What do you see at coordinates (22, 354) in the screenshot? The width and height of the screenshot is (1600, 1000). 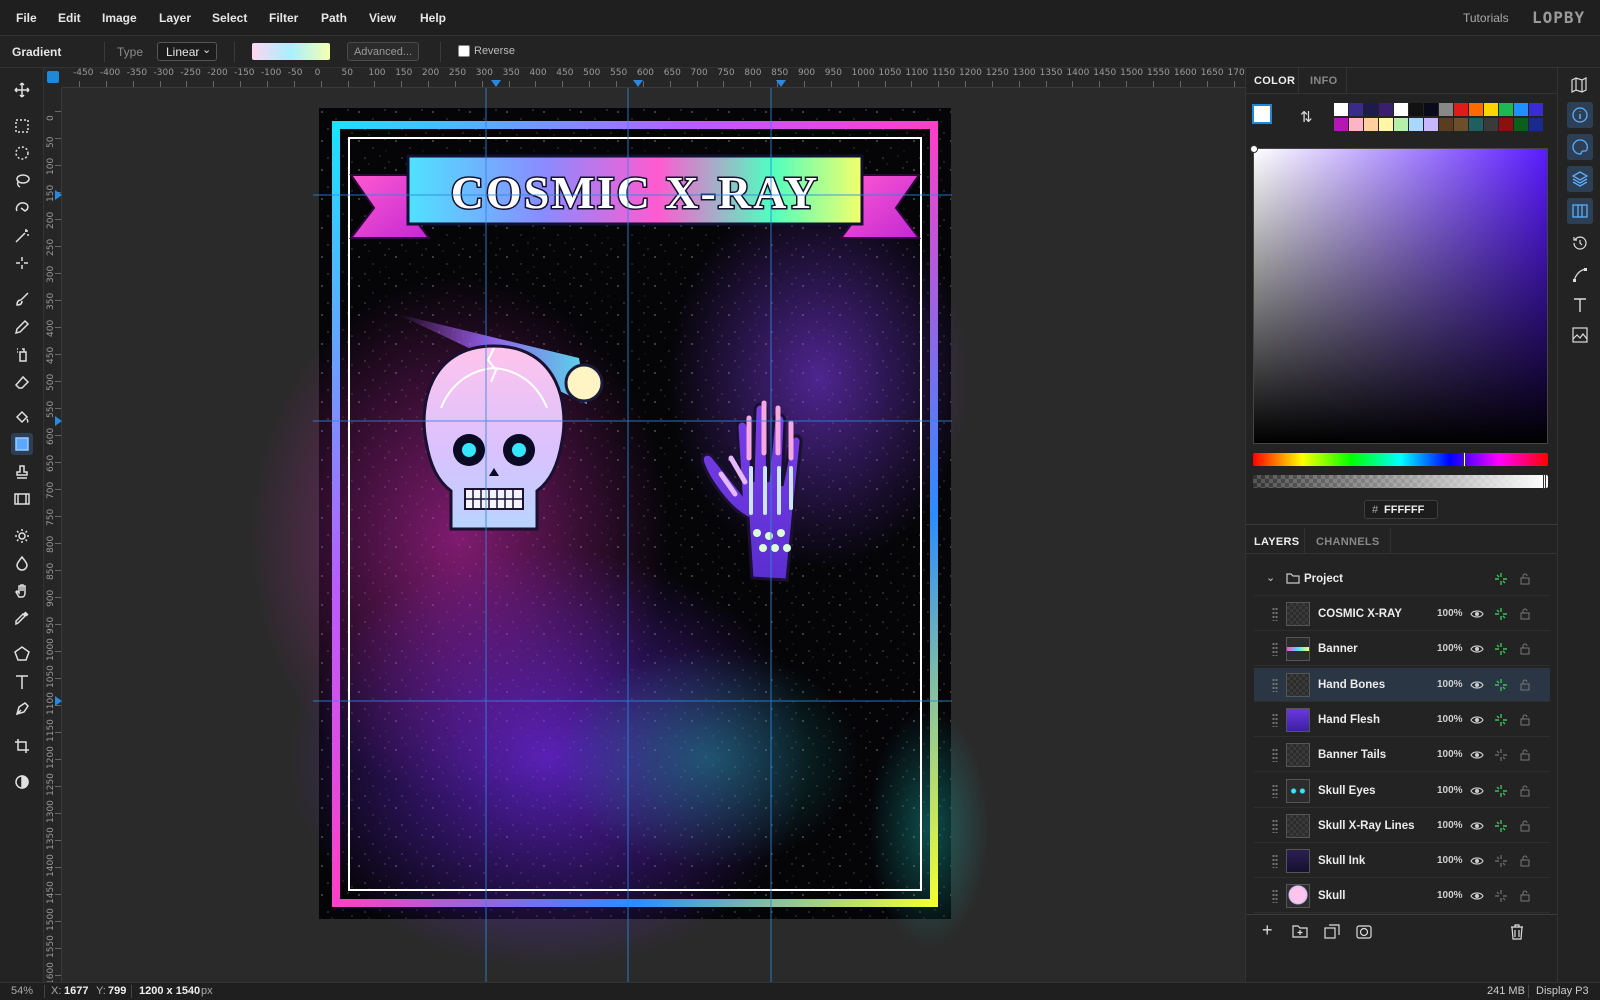 I see `spray-tool` at bounding box center [22, 354].